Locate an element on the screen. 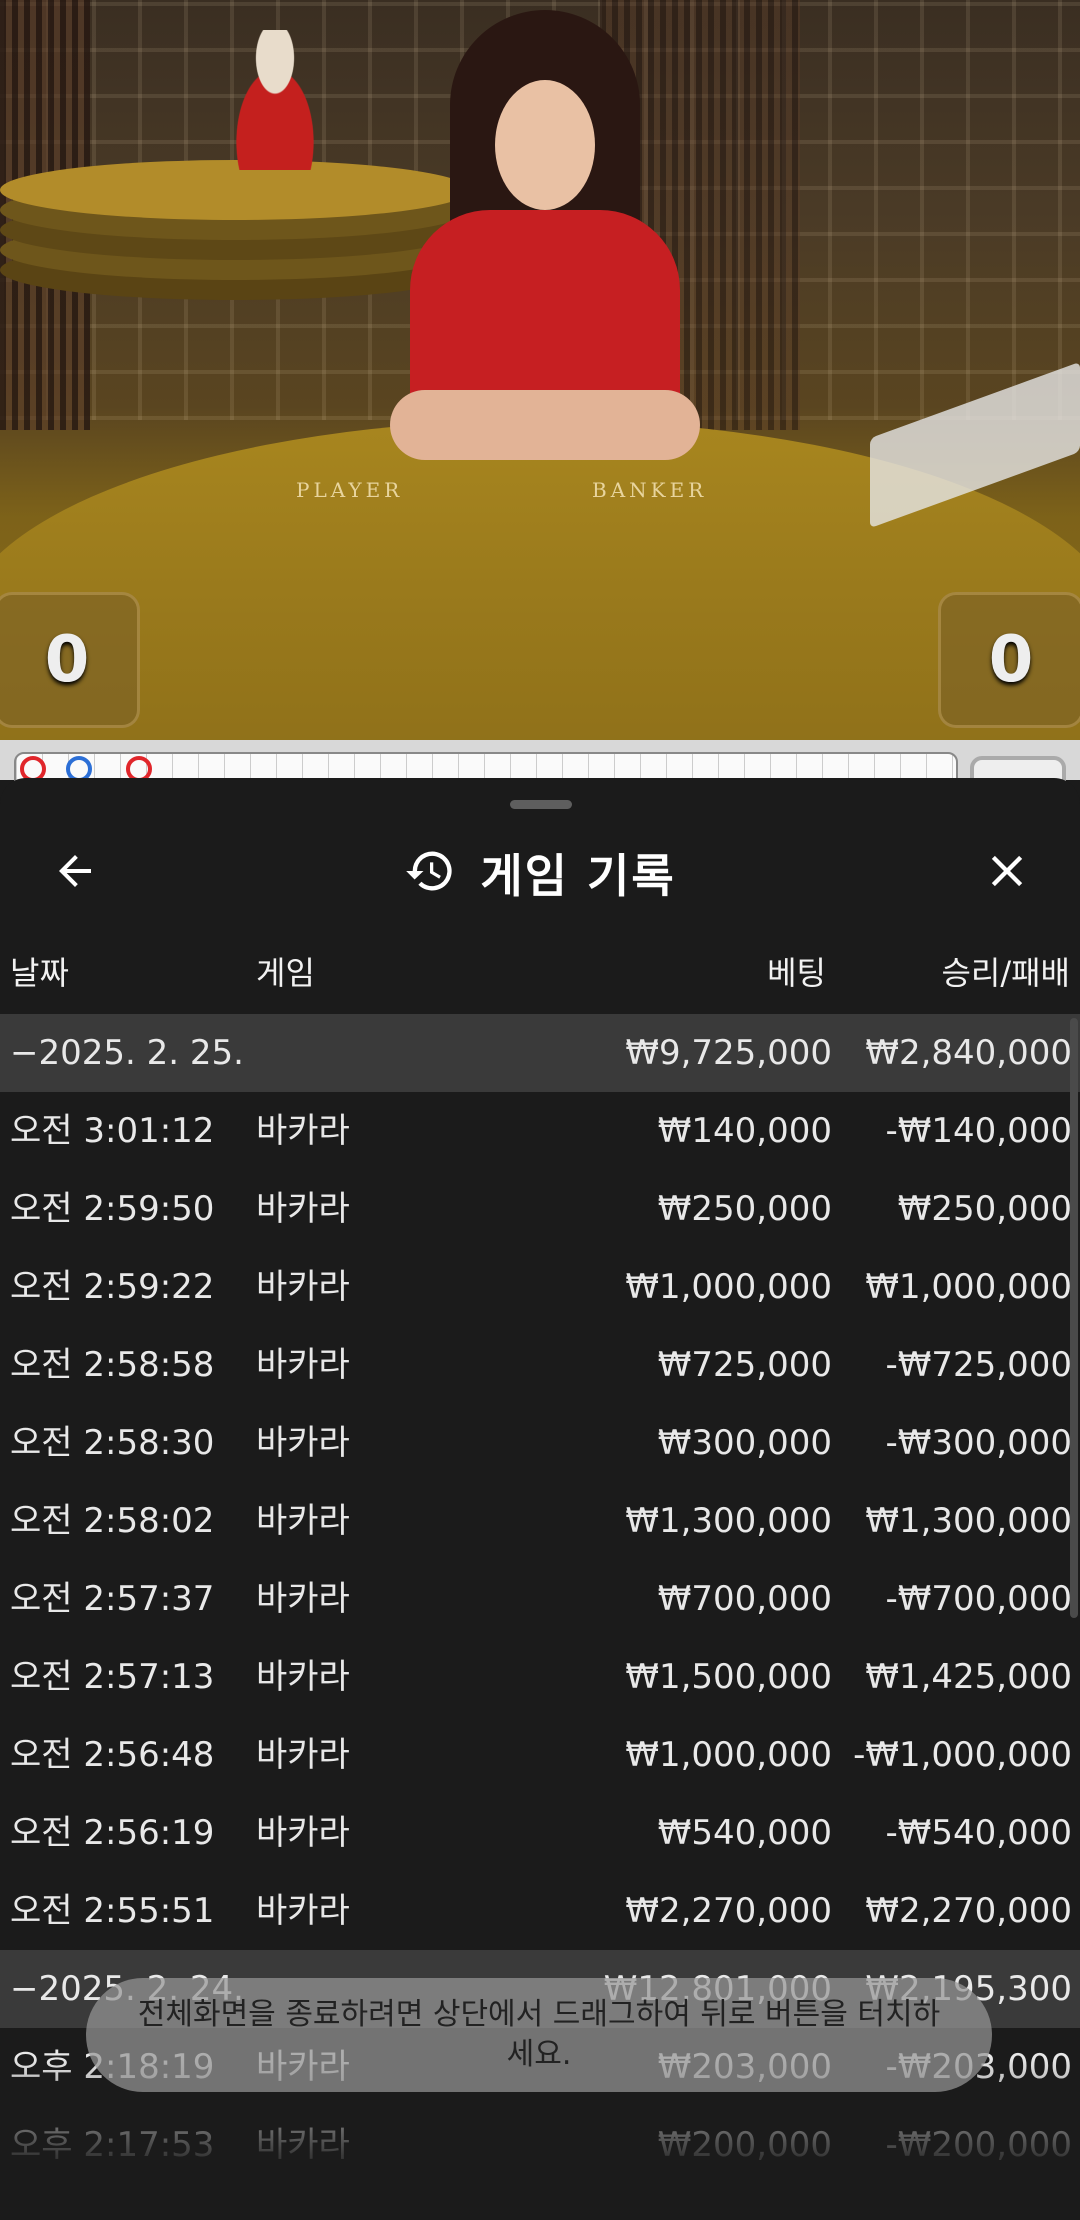 The width and height of the screenshot is (1080, 2220). row-bet: ₩1,300,000 is located at coordinates (728, 1521).